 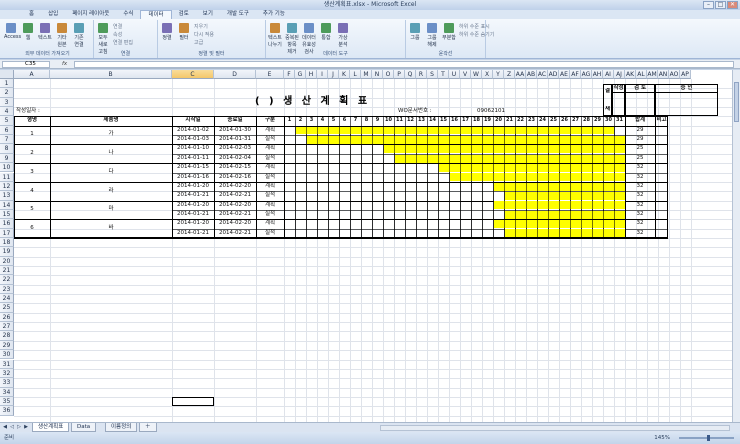 What do you see at coordinates (555, 428) in the screenshot?
I see `horizontal-scrollbar` at bounding box center [555, 428].